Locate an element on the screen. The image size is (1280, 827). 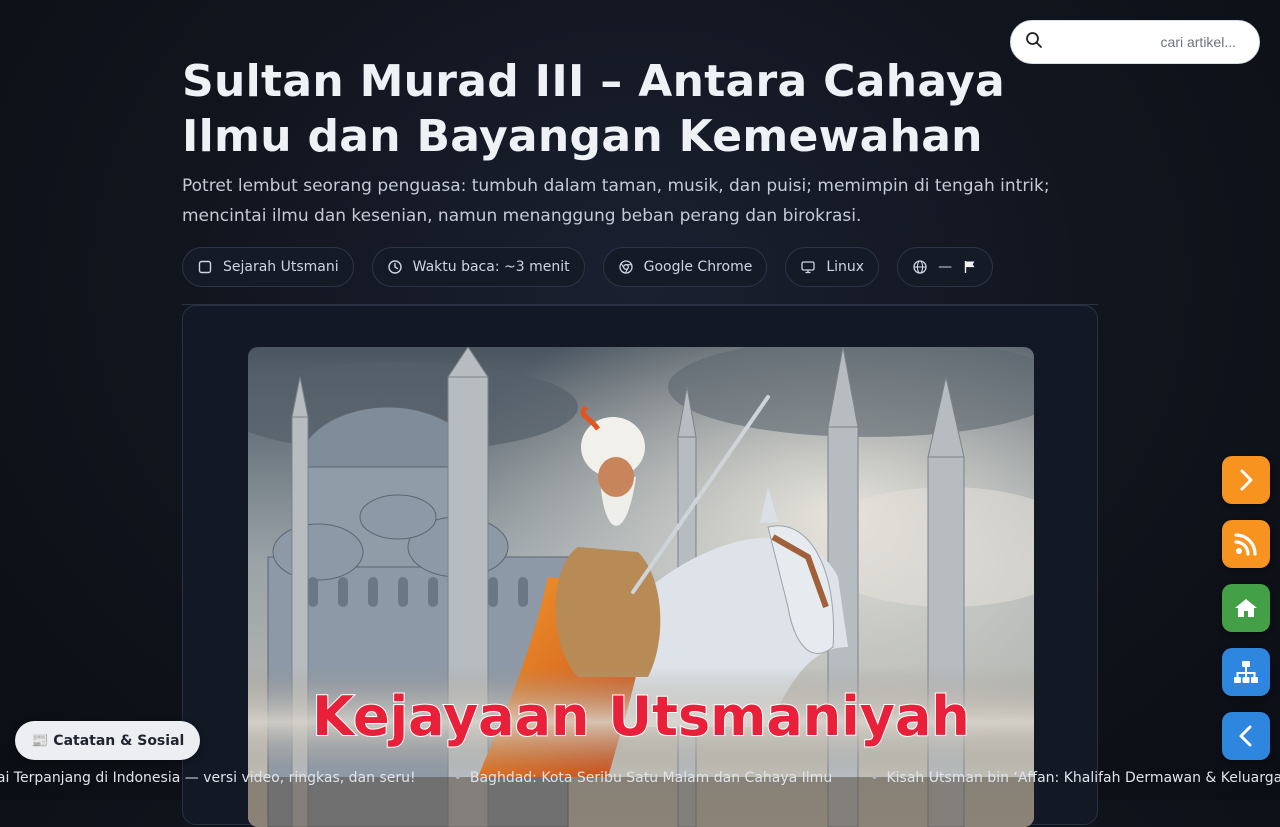
globe-icon is located at coordinates (920, 267).